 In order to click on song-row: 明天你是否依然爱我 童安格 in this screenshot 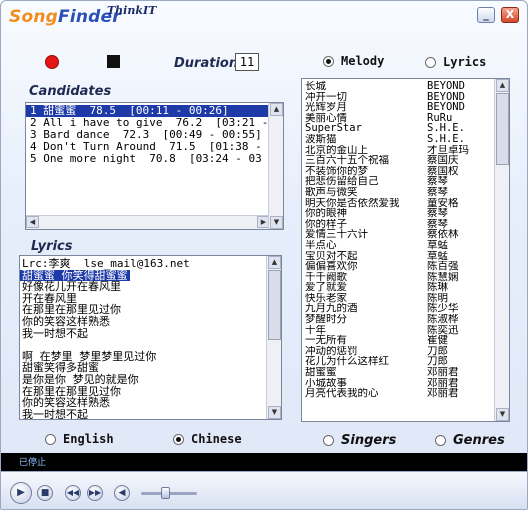, I will do `click(407, 203)`.